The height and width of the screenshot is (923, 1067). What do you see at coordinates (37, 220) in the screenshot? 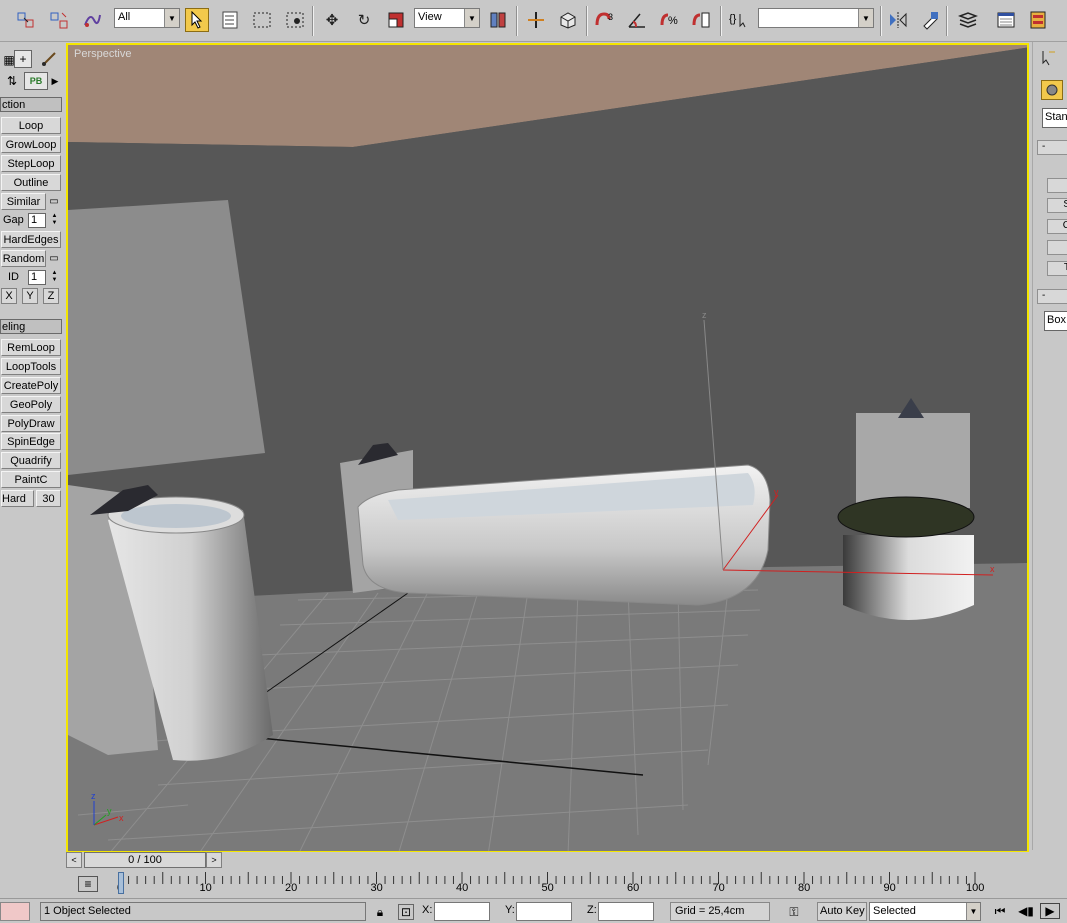
I see `gap-field: 1` at bounding box center [37, 220].